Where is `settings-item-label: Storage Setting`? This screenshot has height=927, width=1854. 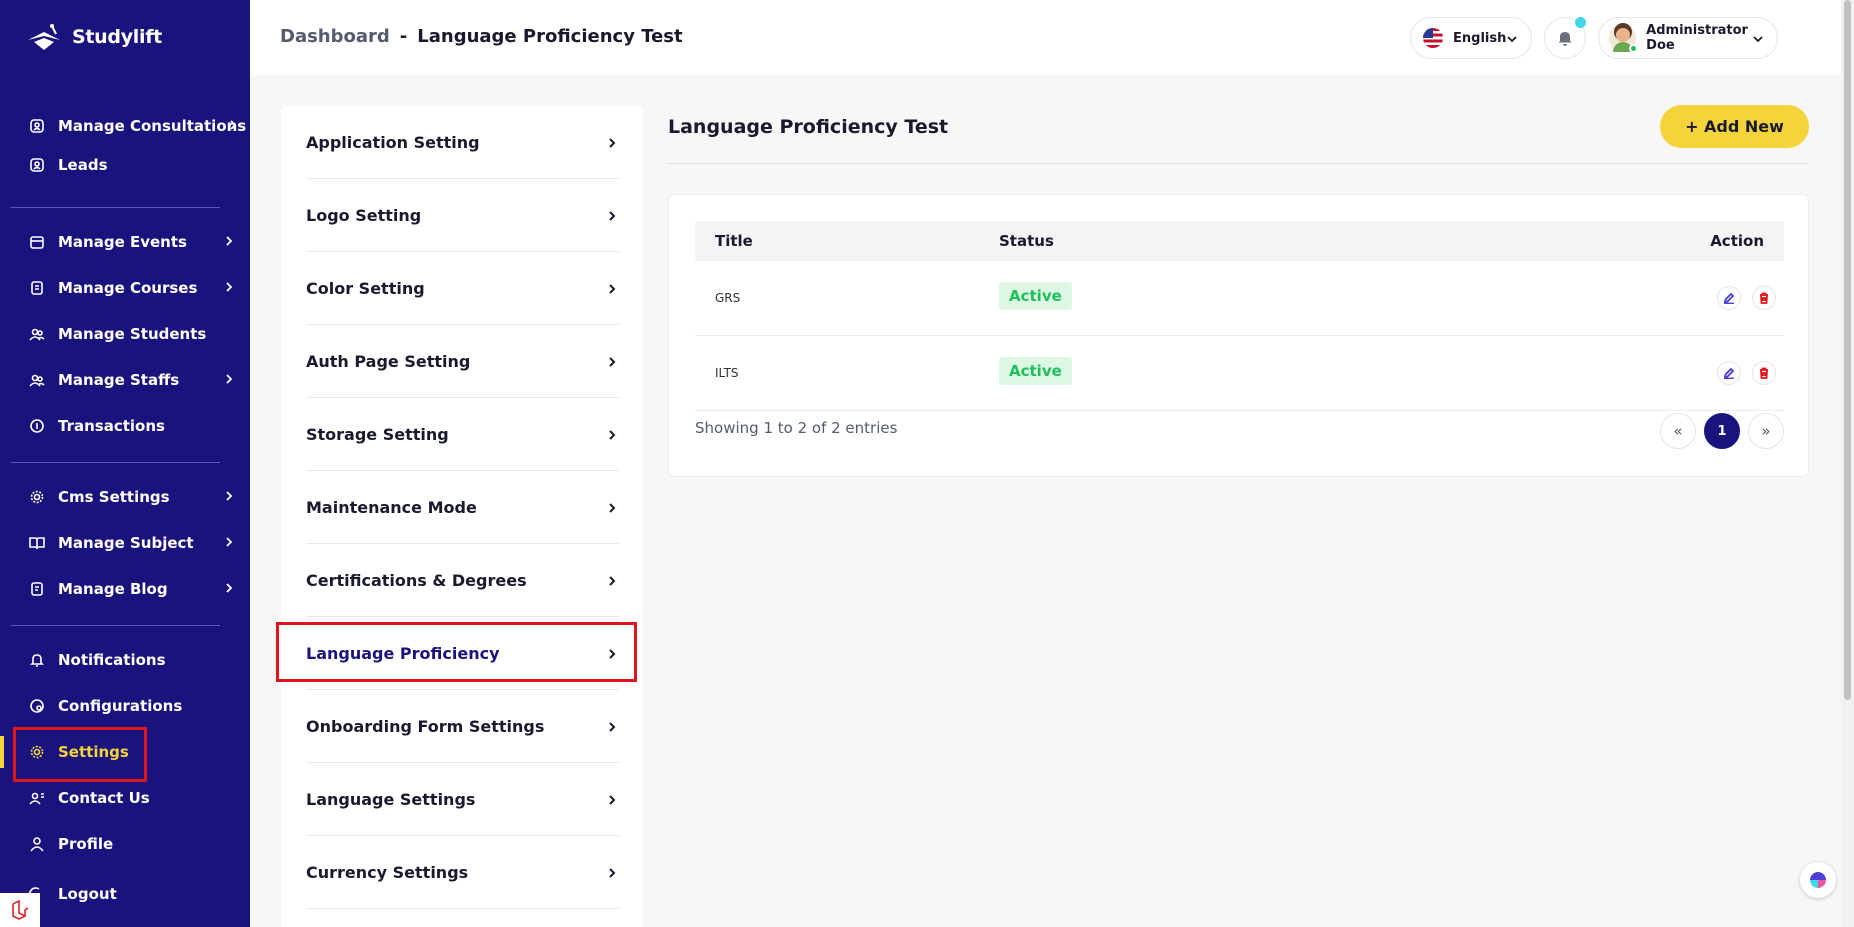 settings-item-label: Storage Setting is located at coordinates (377, 434).